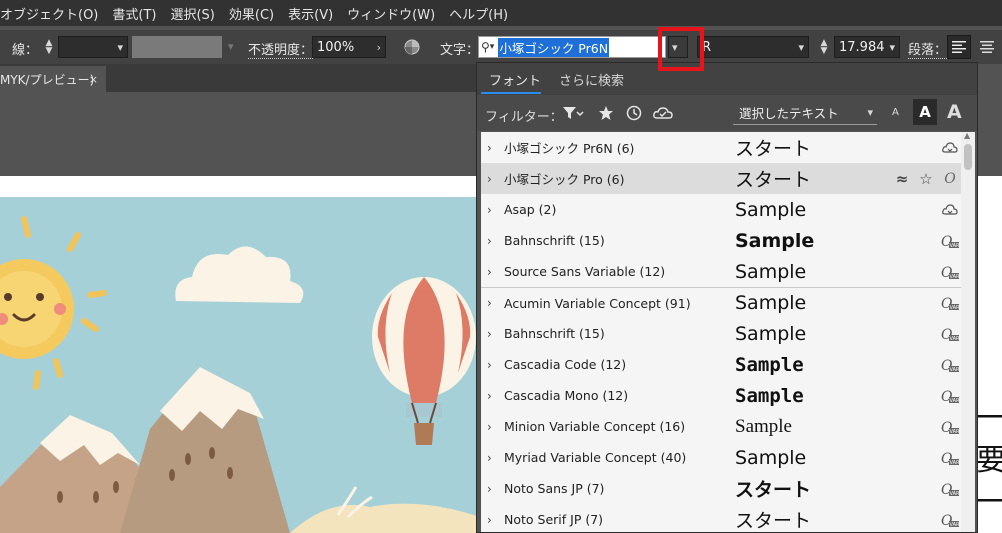 The image size is (1002, 533). I want to click on font-size-field: 17.984 ▾, so click(867, 47).